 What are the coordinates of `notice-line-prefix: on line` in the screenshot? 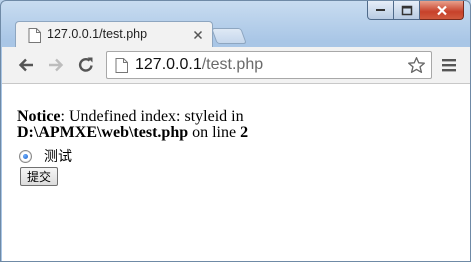 It's located at (214, 132).